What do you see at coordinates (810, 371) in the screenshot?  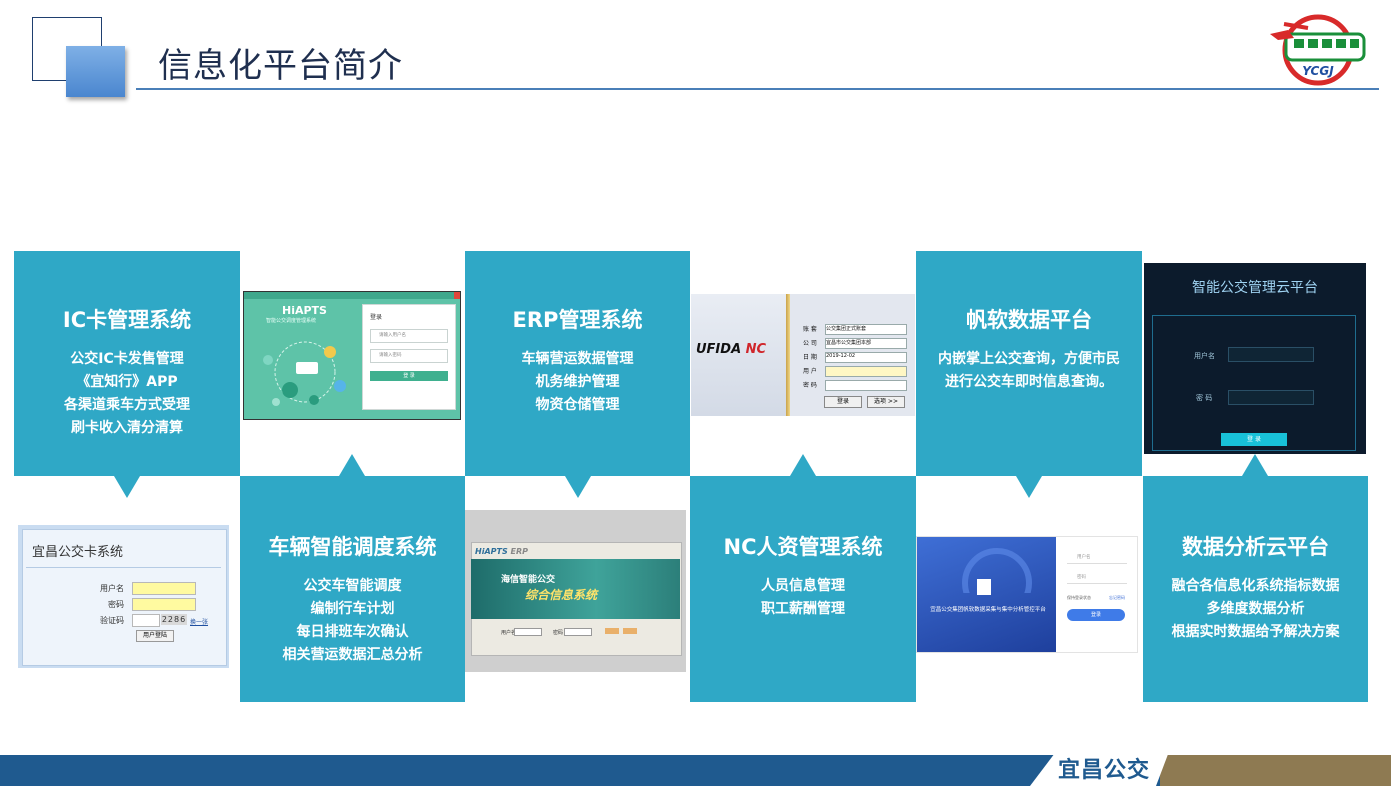 I see `field-label: 用 户` at bounding box center [810, 371].